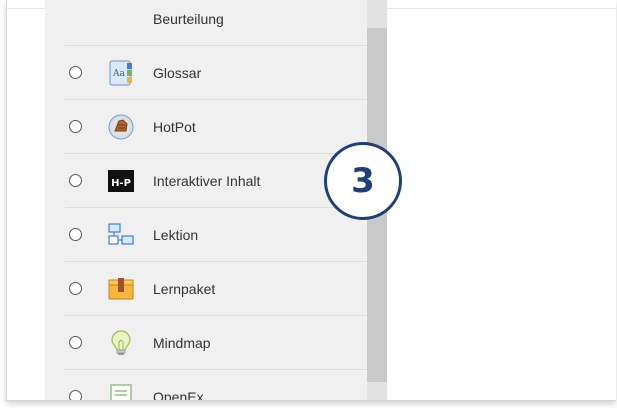  I want to click on list-item-glossar: Aa Glossar, so click(216, 73).